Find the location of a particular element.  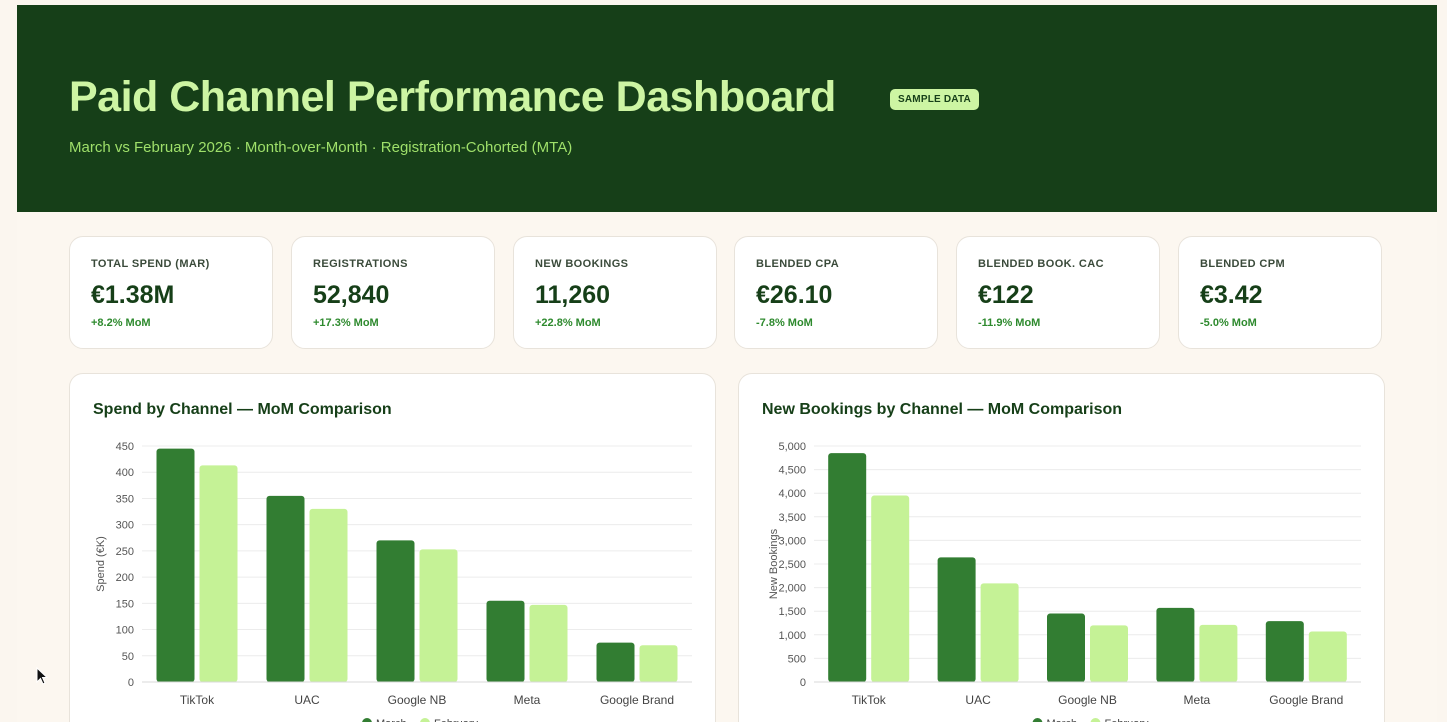

kpi-card-blended-book-cac: BLENDED BOOK. CAC €122 -11.9% MoM is located at coordinates (1058, 292).